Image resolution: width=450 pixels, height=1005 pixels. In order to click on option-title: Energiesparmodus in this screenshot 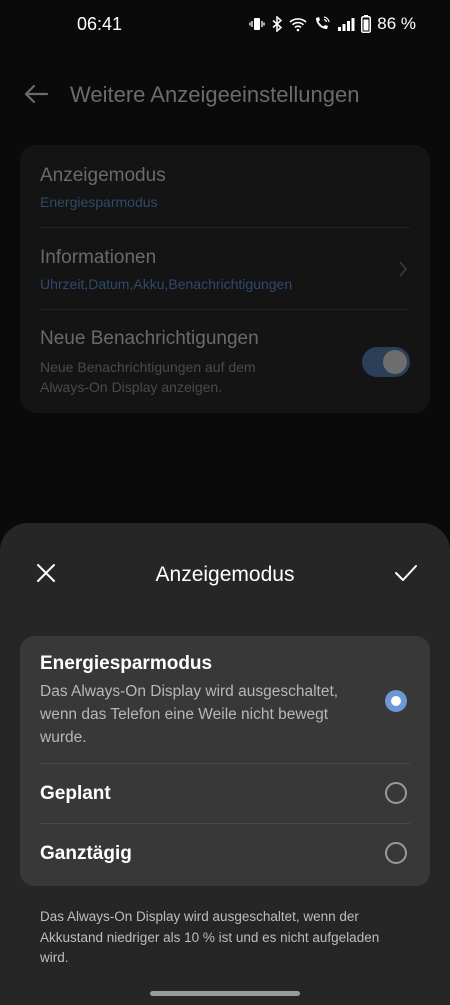, I will do `click(126, 663)`.